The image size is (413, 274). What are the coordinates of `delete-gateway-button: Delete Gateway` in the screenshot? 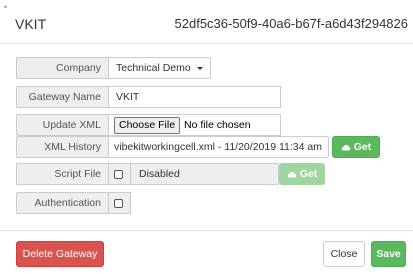 It's located at (60, 254).